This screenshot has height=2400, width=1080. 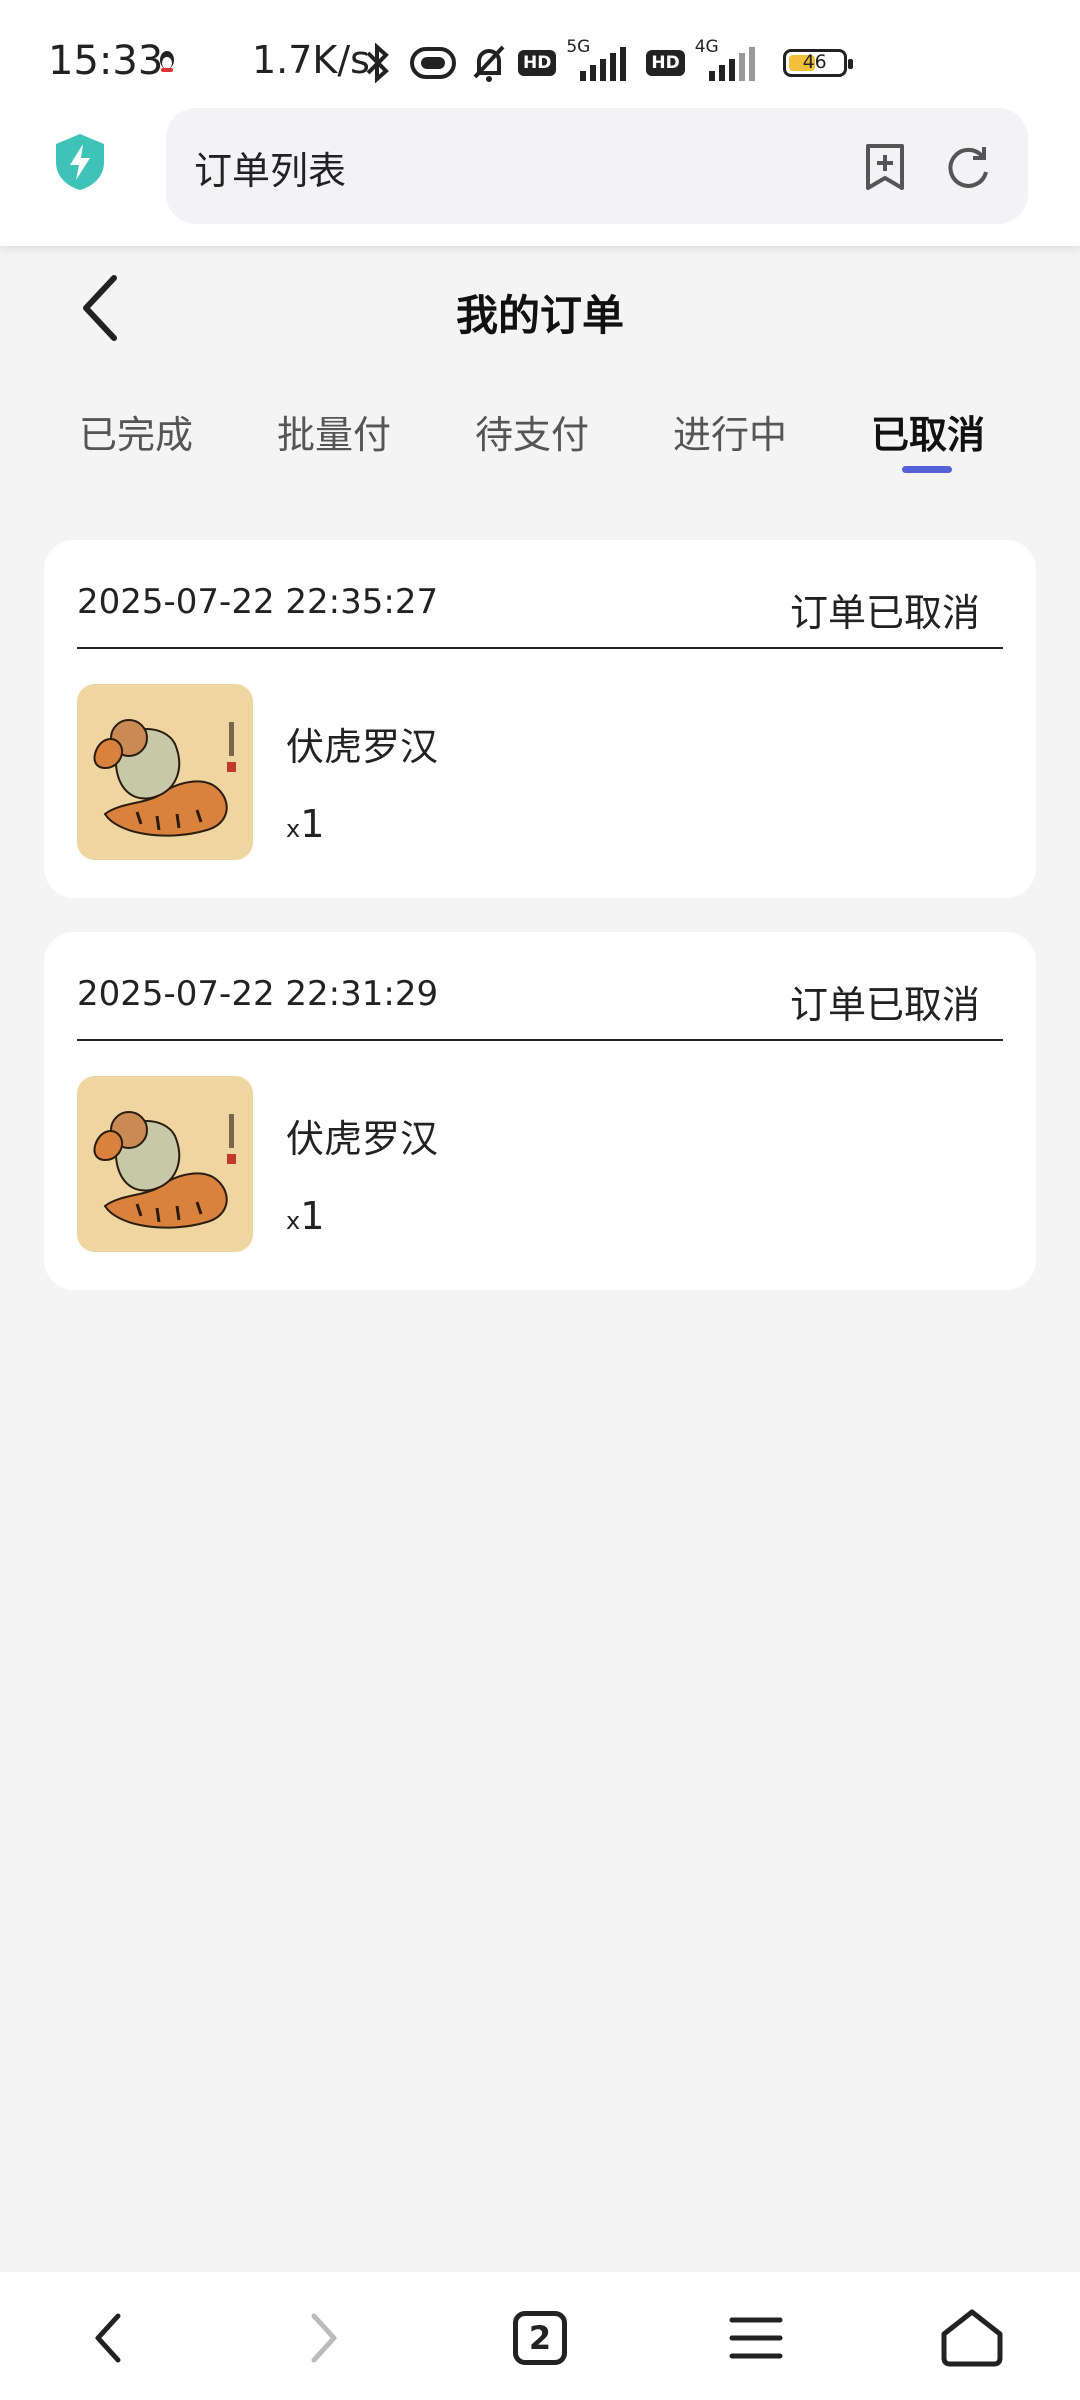 What do you see at coordinates (537, 63) in the screenshot?
I see `hd-badge: HD` at bounding box center [537, 63].